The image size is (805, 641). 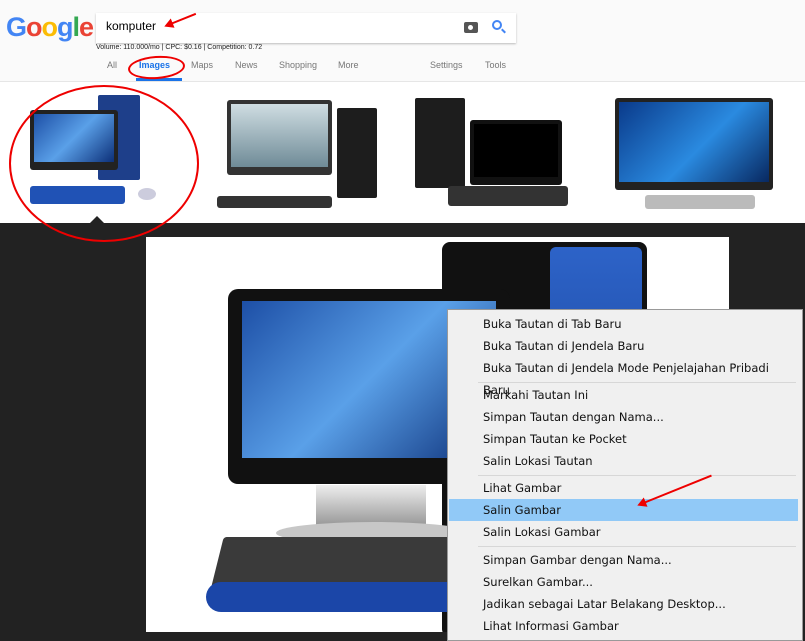 I want to click on google-logo: Google, so click(x=50, y=27).